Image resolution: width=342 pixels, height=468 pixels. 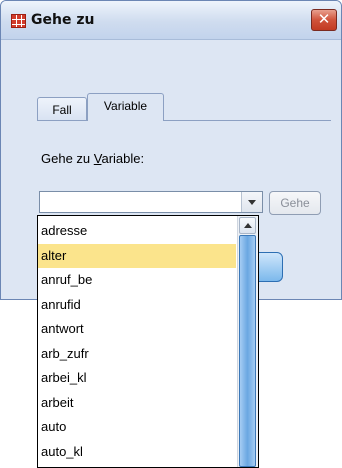 I want to click on list-item: anruf_be, so click(x=137, y=280).